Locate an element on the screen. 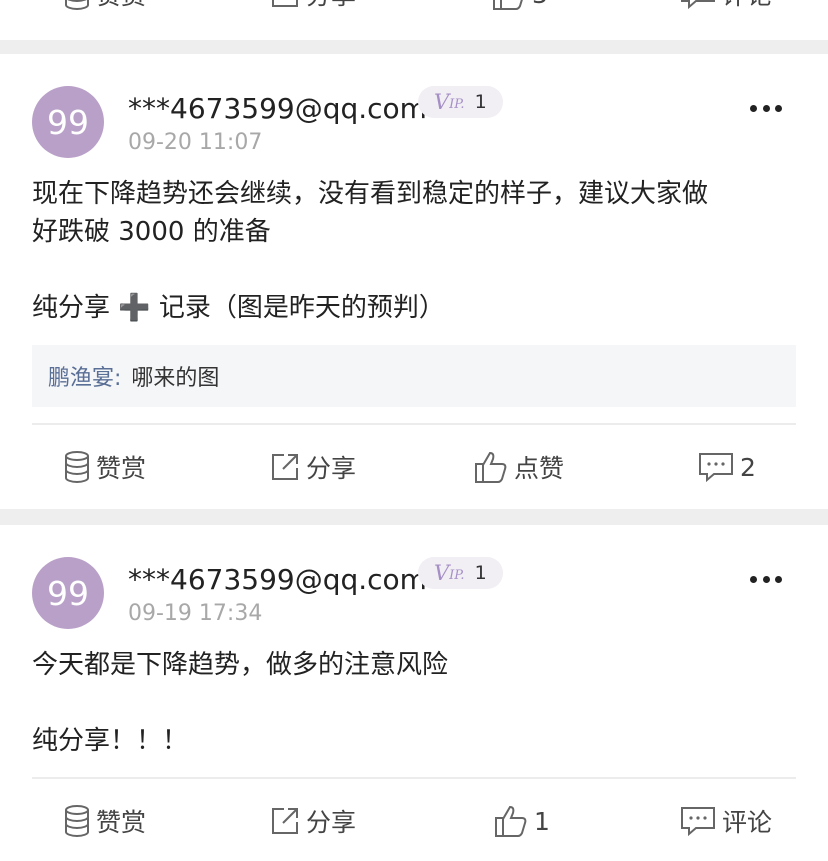 This screenshot has height=861, width=828. like-count: 3 is located at coordinates (540, 4).